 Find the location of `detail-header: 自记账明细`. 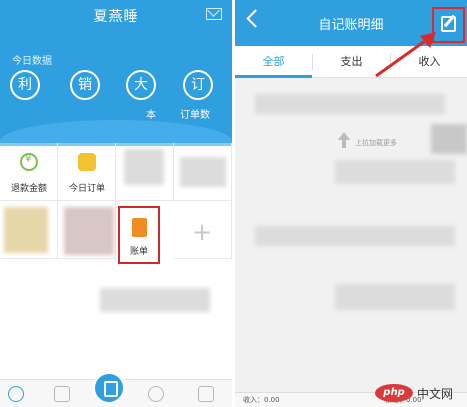

detail-header: 自记账明细 is located at coordinates (351, 23).